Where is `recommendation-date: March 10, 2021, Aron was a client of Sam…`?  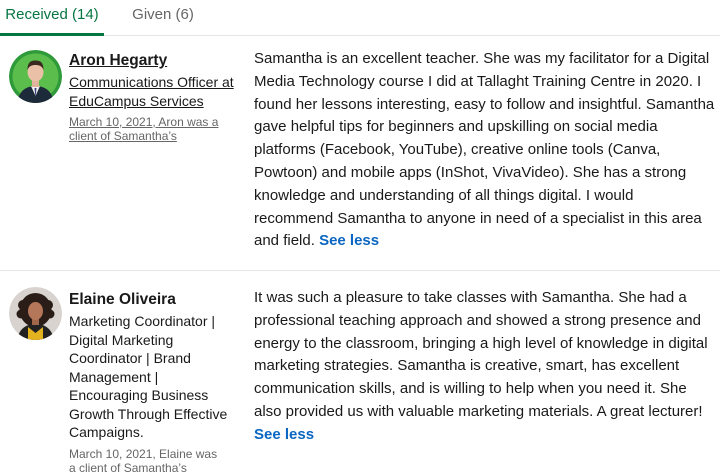 recommendation-date: March 10, 2021, Aron was a client of Sam… is located at coordinates (158, 129).